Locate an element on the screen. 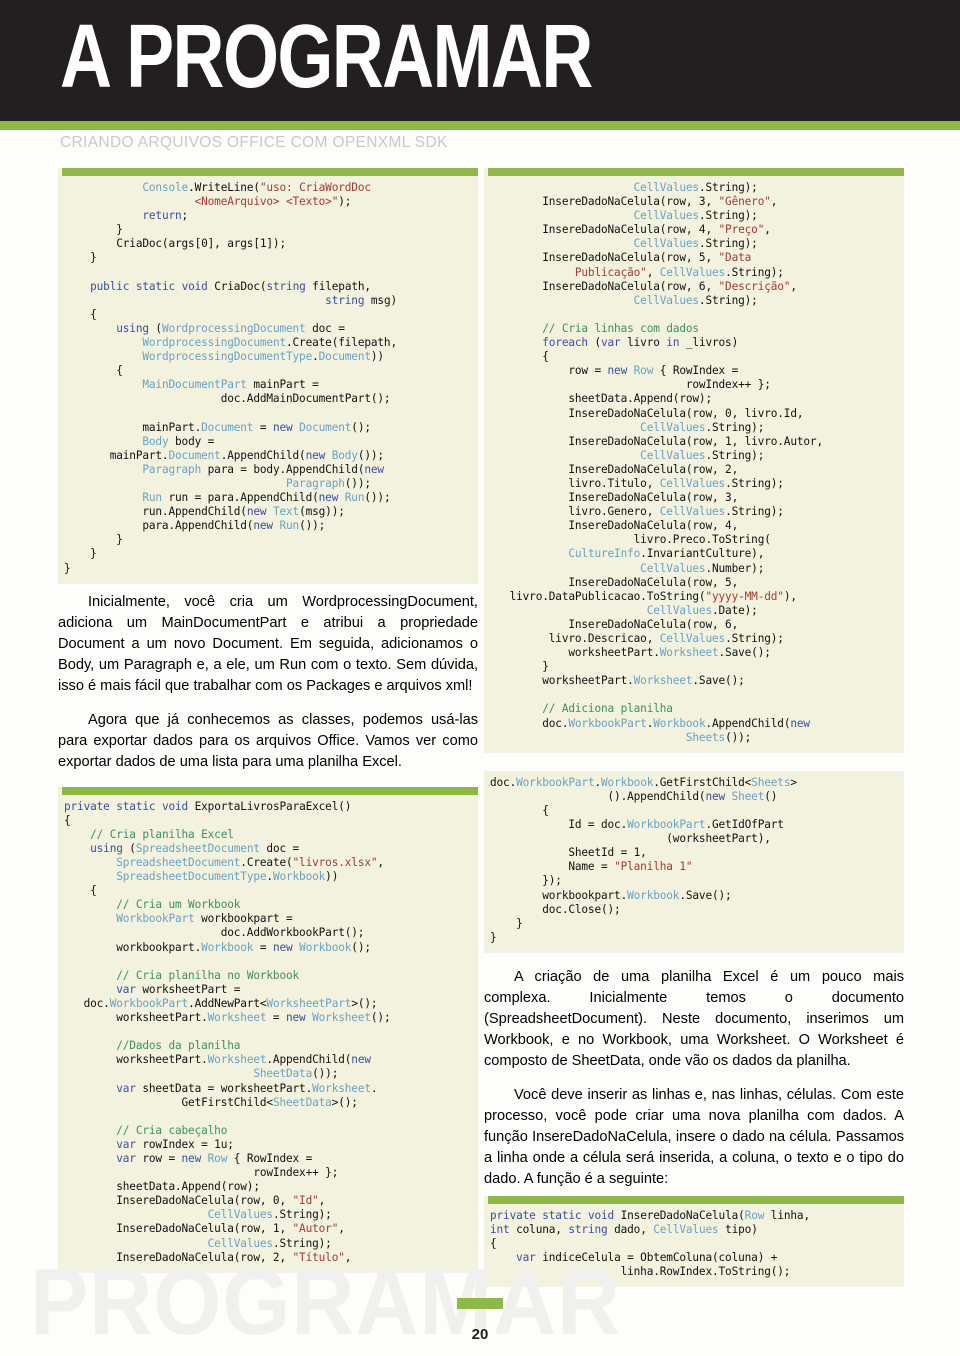  masthead-green-rule is located at coordinates (480, 125).